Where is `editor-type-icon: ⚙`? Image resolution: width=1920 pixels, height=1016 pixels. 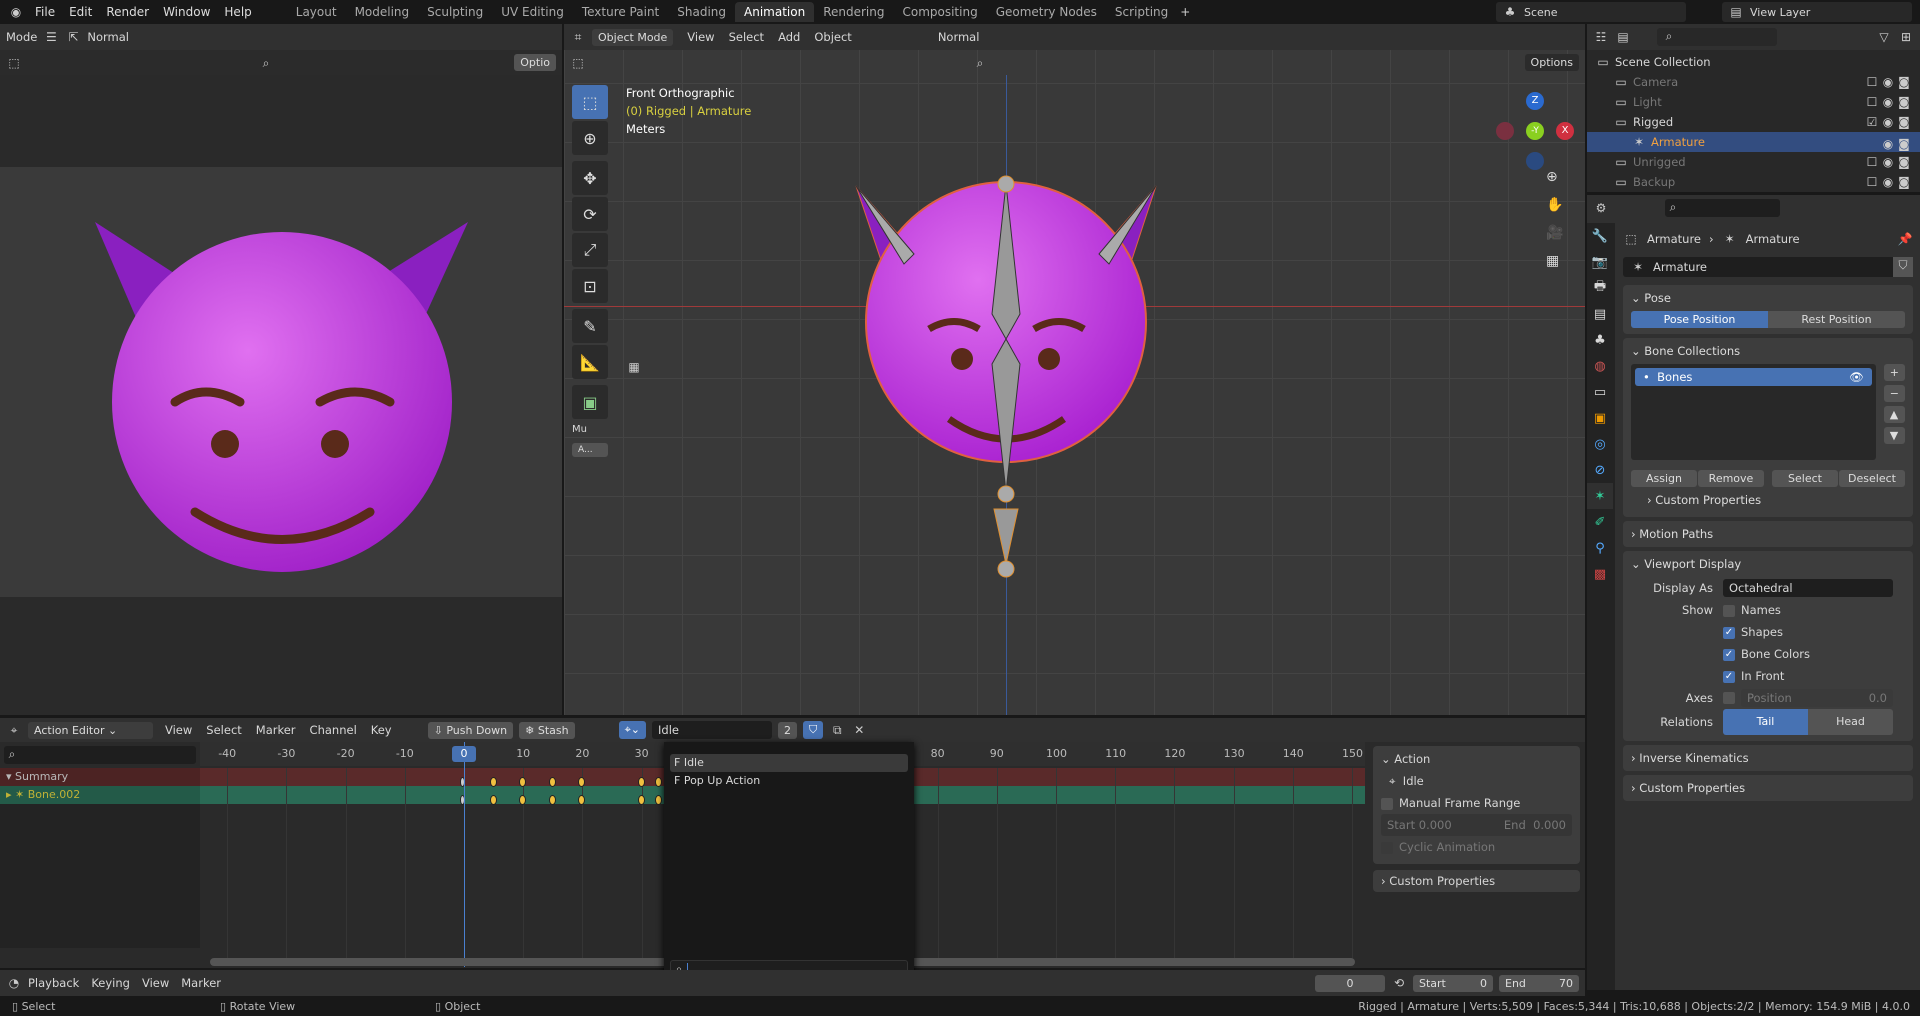
editor-type-icon: ⚙ is located at coordinates (1601, 208).